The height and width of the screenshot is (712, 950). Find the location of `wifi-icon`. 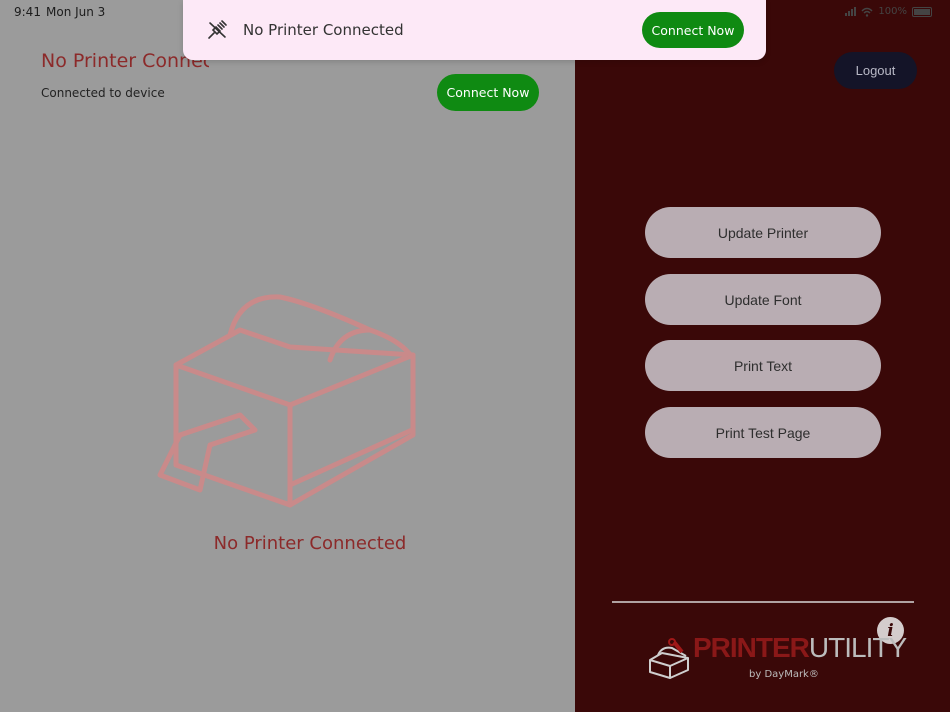

wifi-icon is located at coordinates (867, 12).